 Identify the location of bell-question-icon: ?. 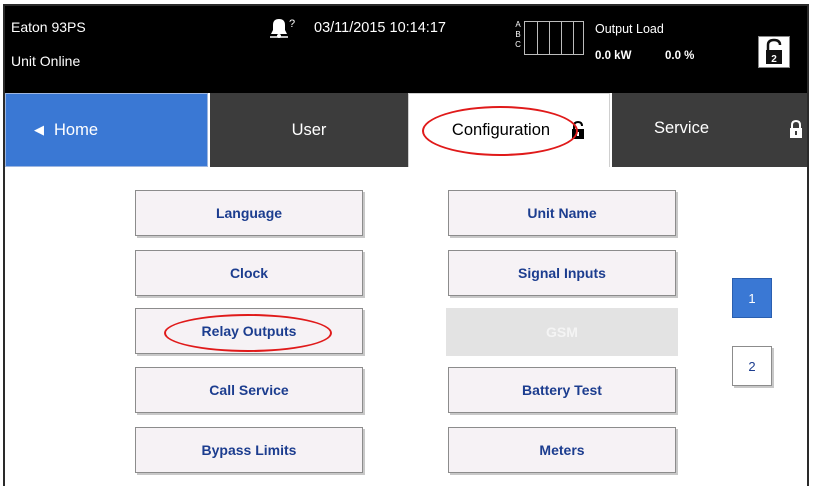
(285, 27).